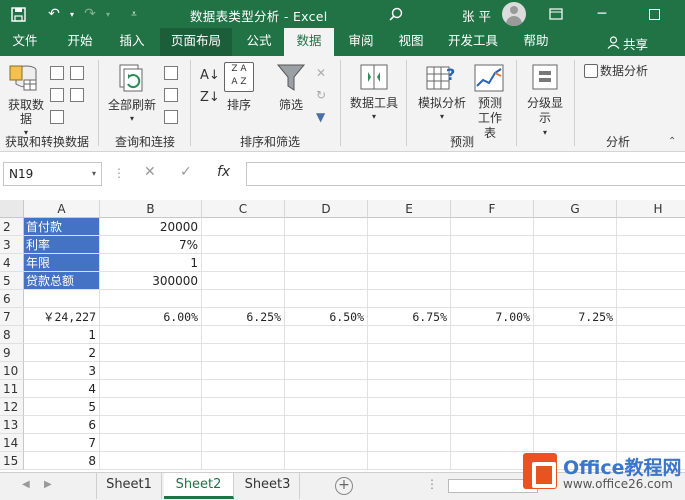 This screenshot has width=685, height=500. I want to click on search-icon, so click(396, 14).